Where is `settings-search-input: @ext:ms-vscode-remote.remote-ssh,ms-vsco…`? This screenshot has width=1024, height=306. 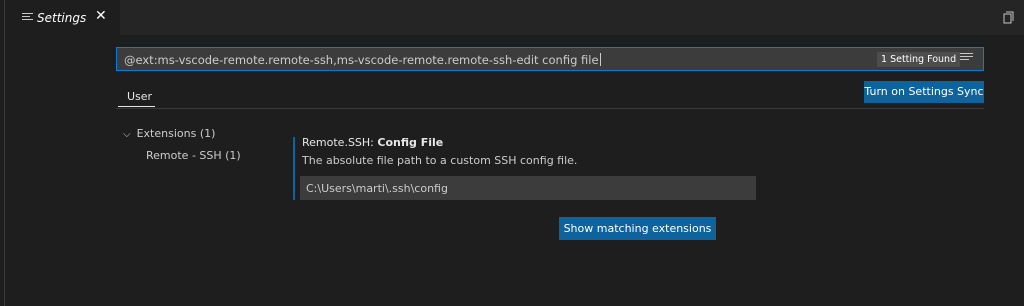 settings-search-input: @ext:ms-vscode-remote.remote-ssh,ms-vsco… is located at coordinates (550, 59).